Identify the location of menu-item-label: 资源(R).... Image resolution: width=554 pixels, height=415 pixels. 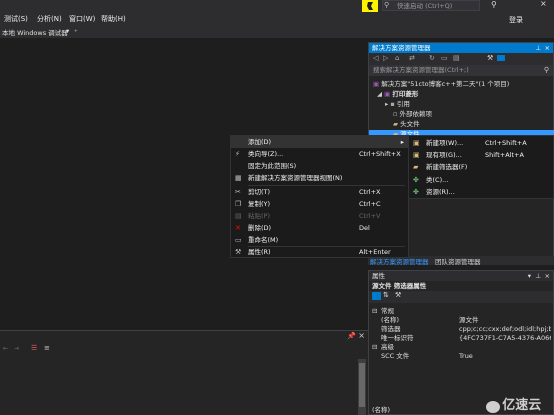
(440, 192).